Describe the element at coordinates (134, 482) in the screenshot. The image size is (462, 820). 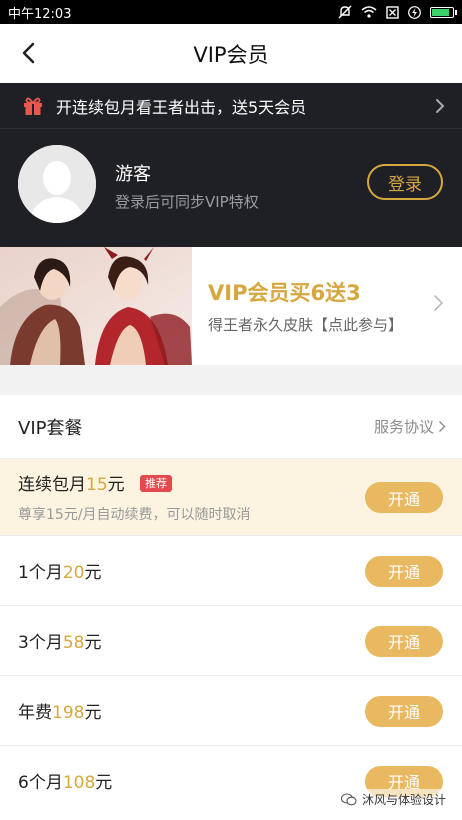
I see `plan-name: 连续包月15元 推荐` at that location.